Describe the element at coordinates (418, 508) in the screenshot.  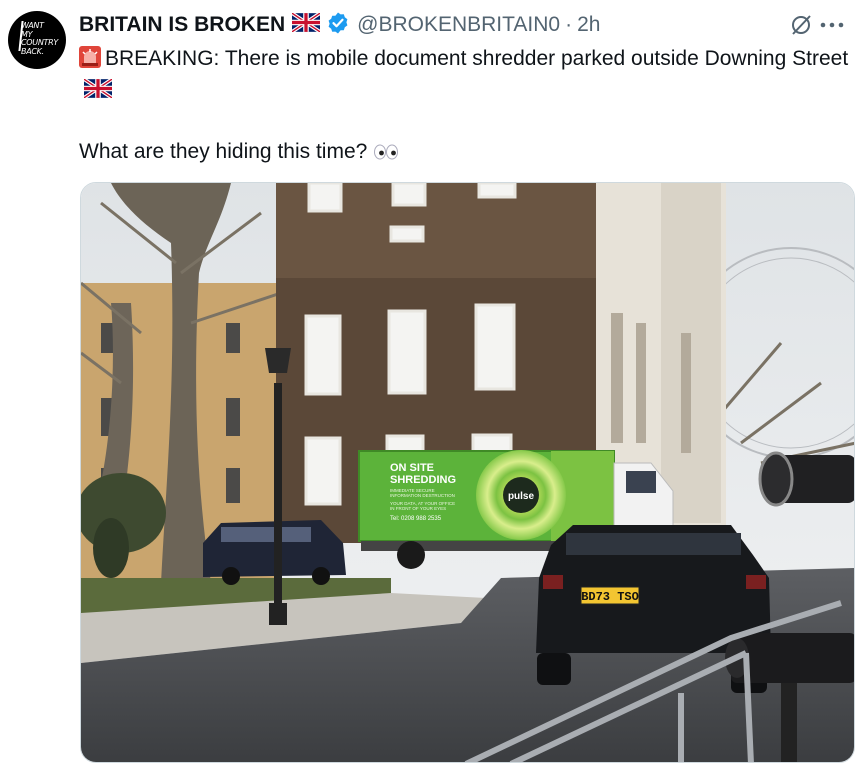
I see `truck-small-4: IN FRONT OF YOUR EYES` at that location.